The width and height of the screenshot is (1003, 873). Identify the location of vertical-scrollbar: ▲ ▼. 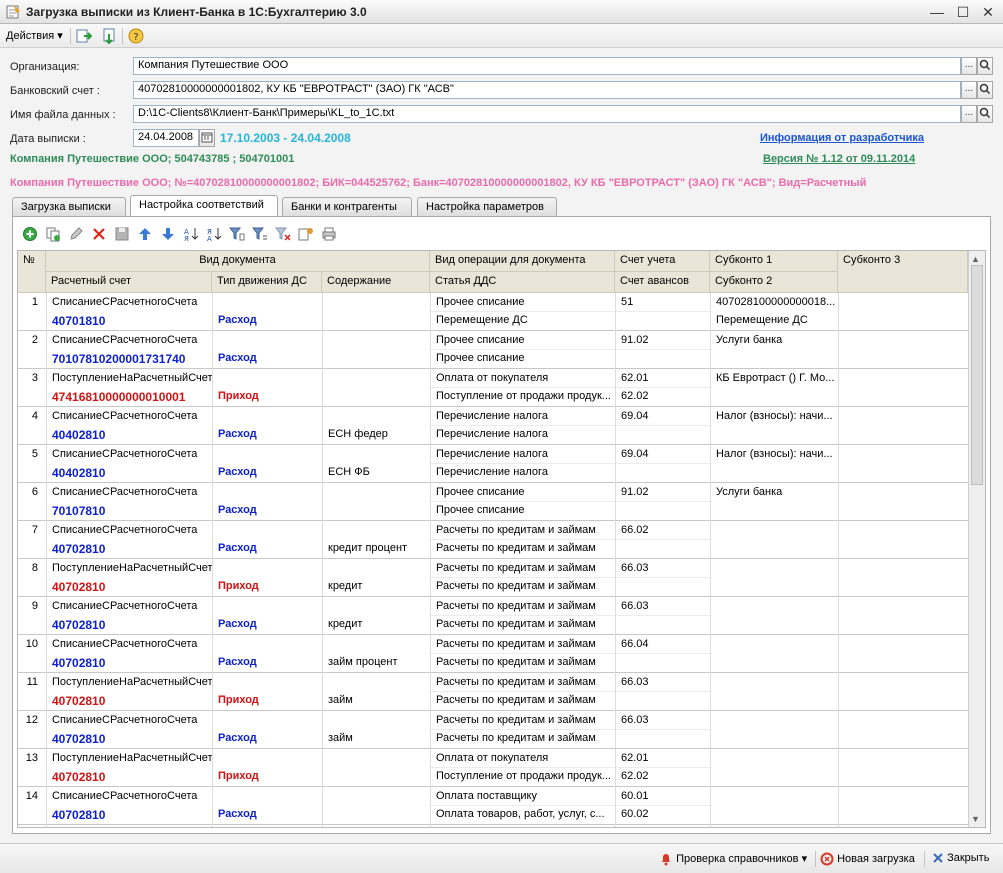
(976, 539).